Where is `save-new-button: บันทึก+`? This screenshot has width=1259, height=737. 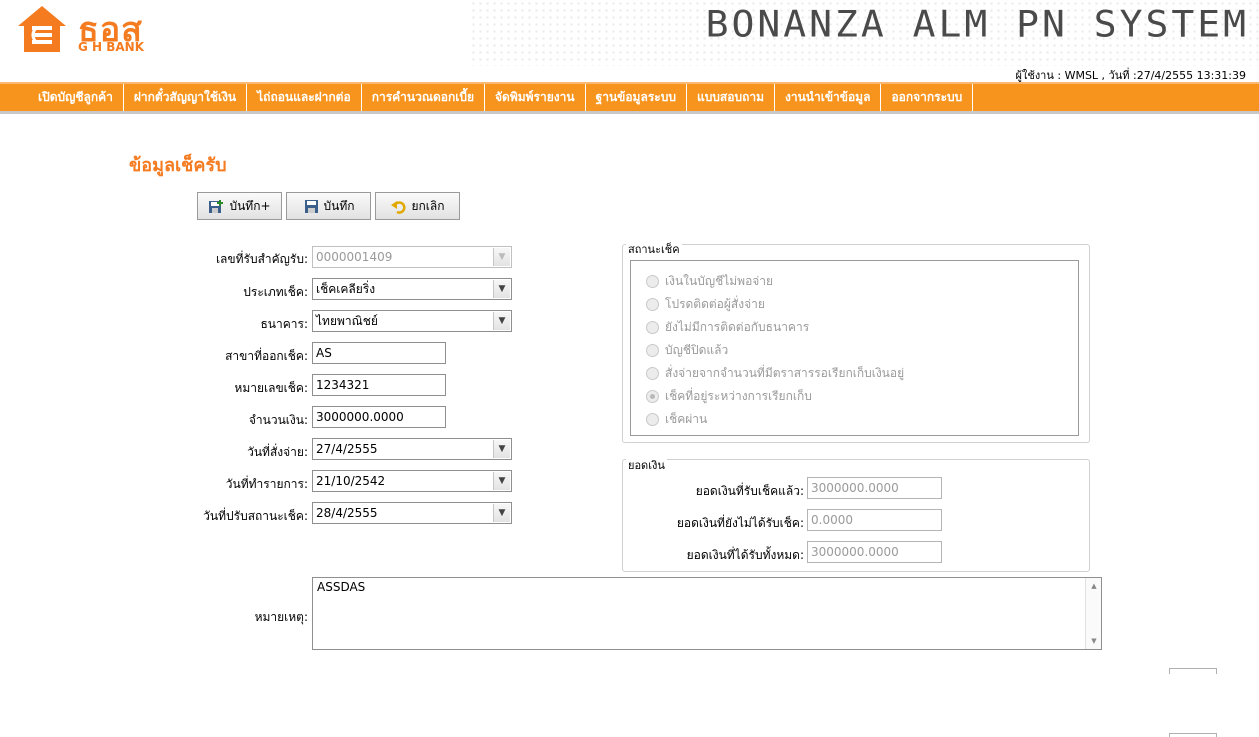
save-new-button: บันทึก+ is located at coordinates (239, 206).